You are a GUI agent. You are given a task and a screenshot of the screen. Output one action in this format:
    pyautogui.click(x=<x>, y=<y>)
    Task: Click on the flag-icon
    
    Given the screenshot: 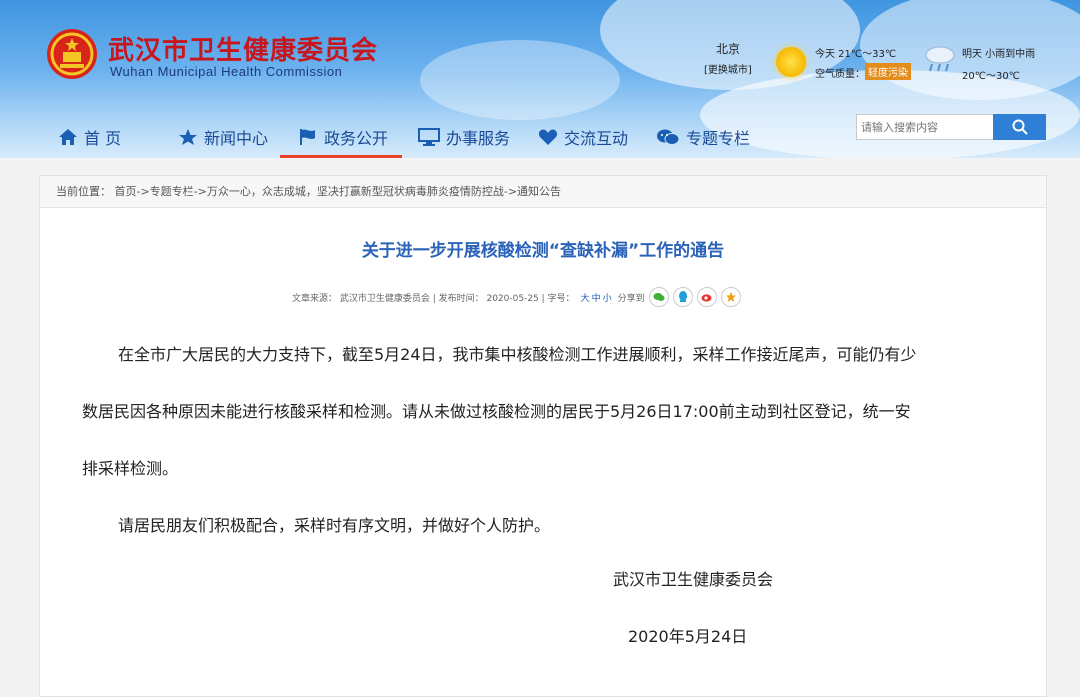 What is the action you would take?
    pyautogui.click(x=307, y=137)
    